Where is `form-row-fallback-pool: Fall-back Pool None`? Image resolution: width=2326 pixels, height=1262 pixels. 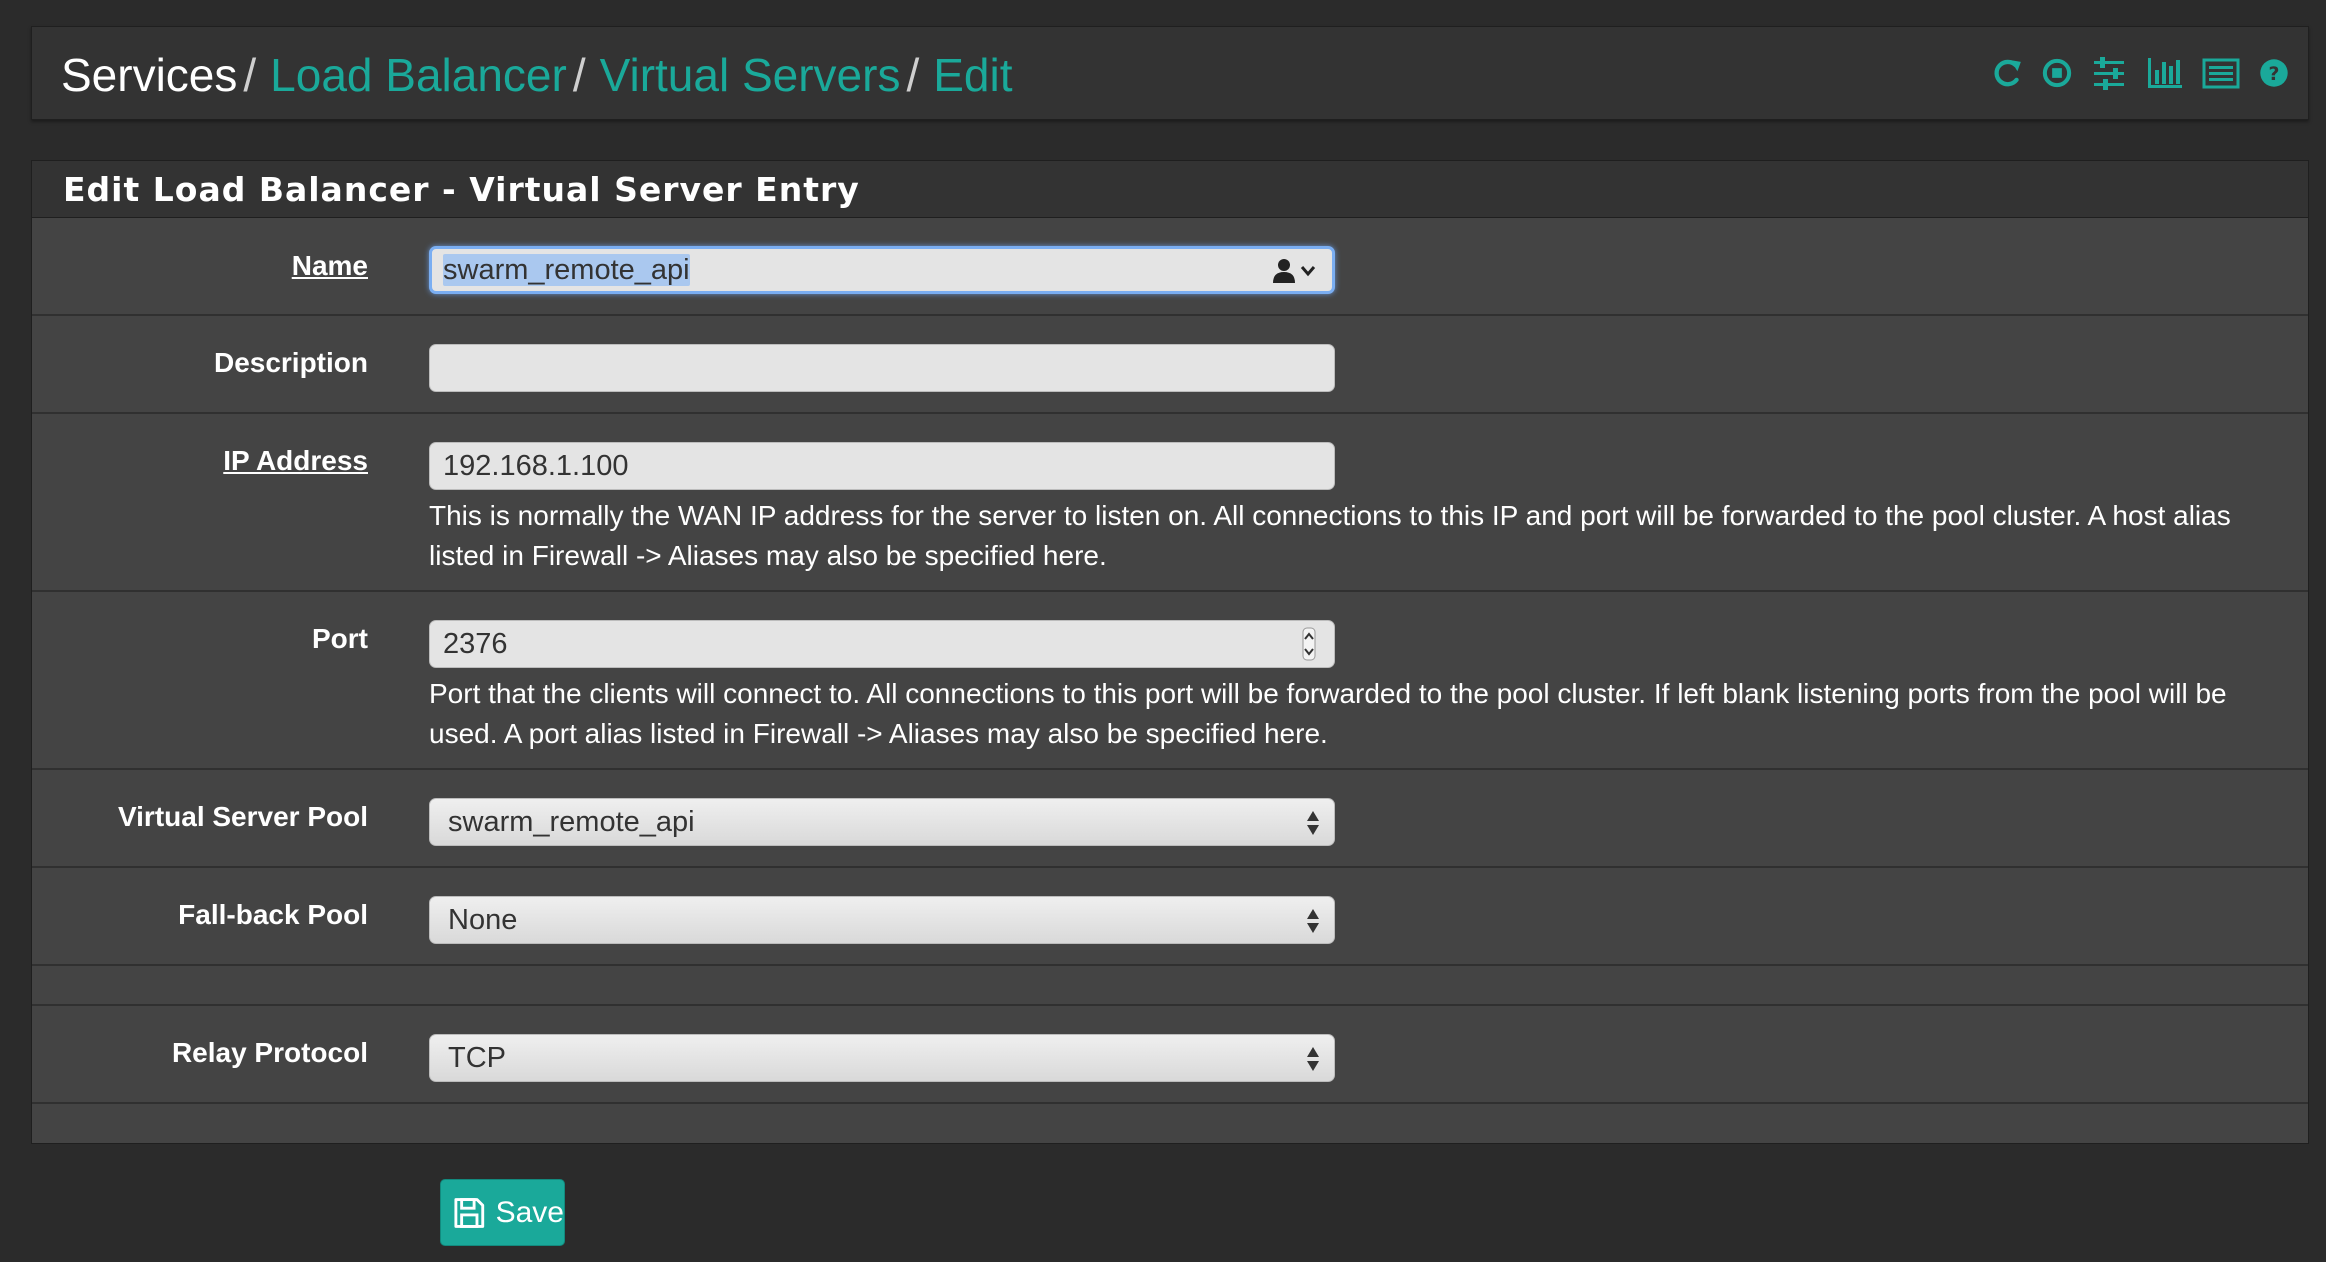 form-row-fallback-pool: Fall-back Pool None is located at coordinates (1170, 917).